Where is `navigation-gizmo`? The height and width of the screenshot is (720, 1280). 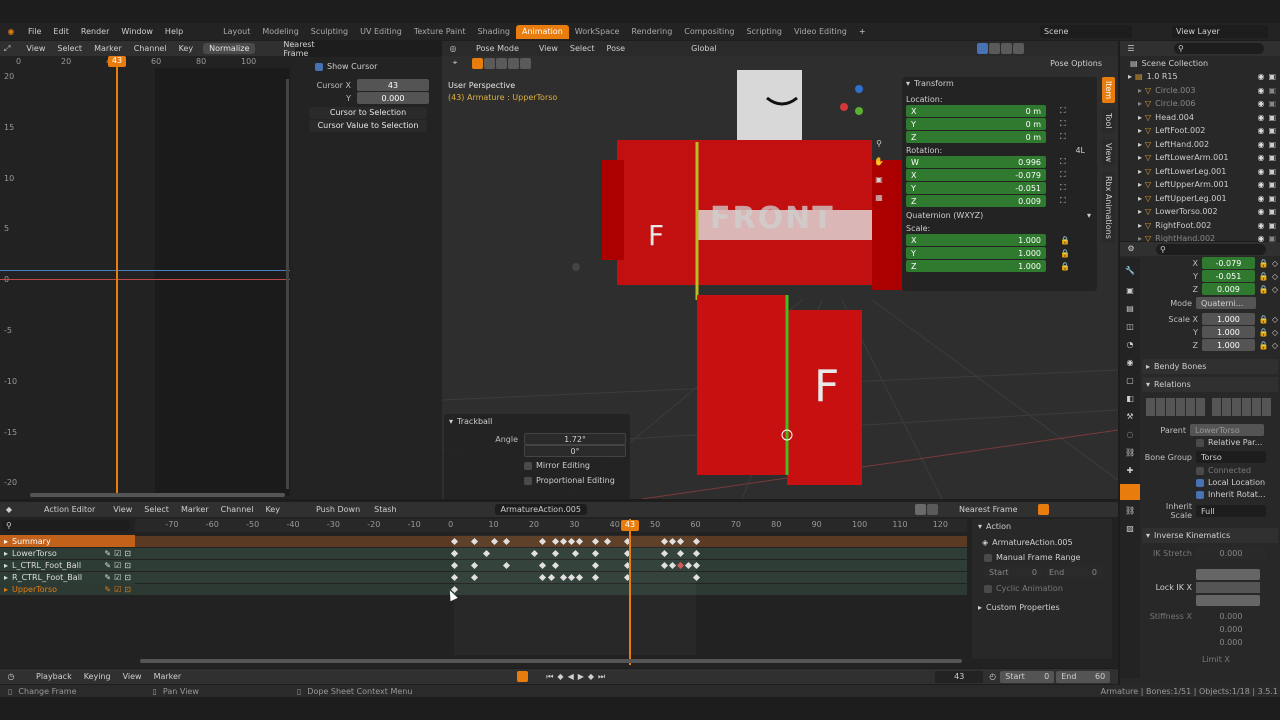 navigation-gizmo is located at coordinates (860, 109).